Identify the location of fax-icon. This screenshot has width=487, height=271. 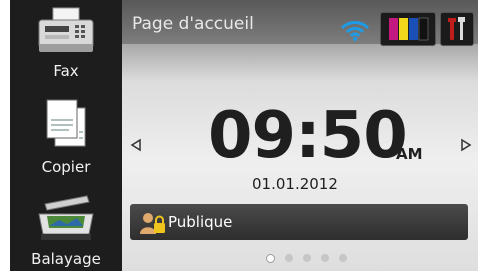
(66, 33).